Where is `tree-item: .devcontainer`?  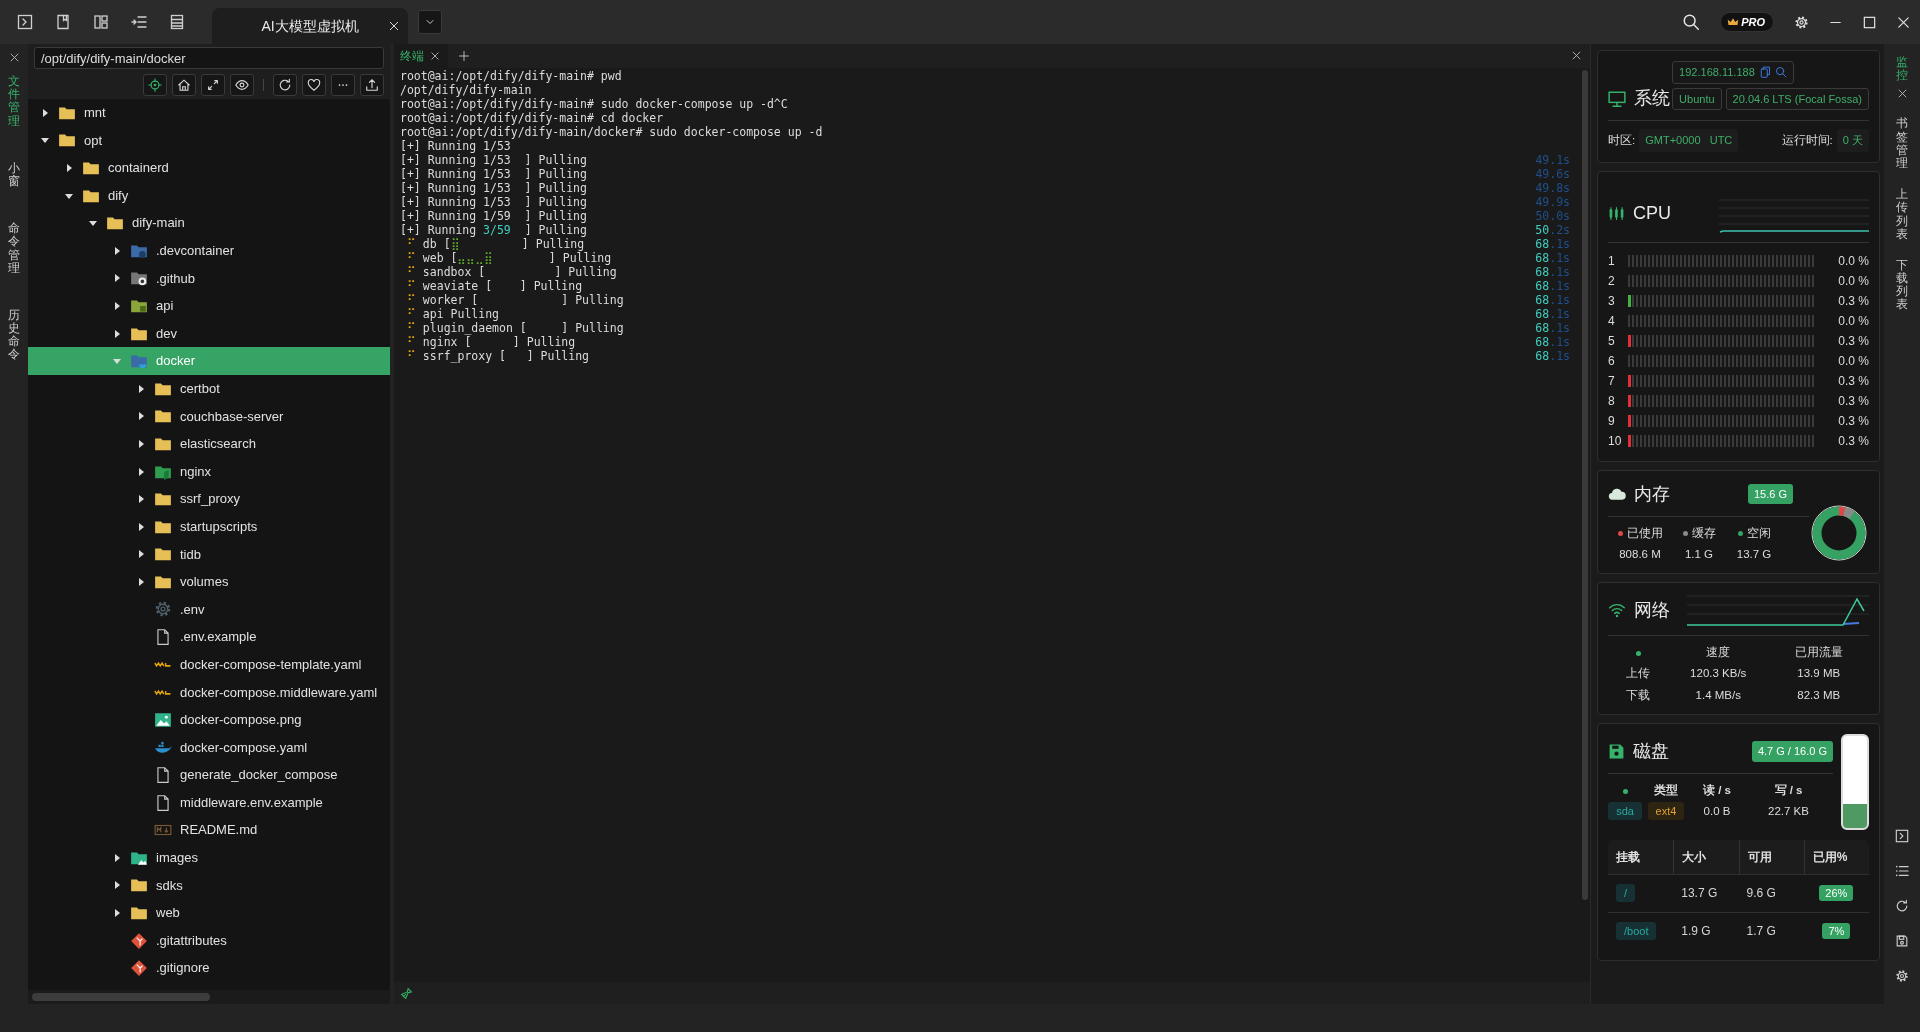 tree-item: .devcontainer is located at coordinates (209, 250).